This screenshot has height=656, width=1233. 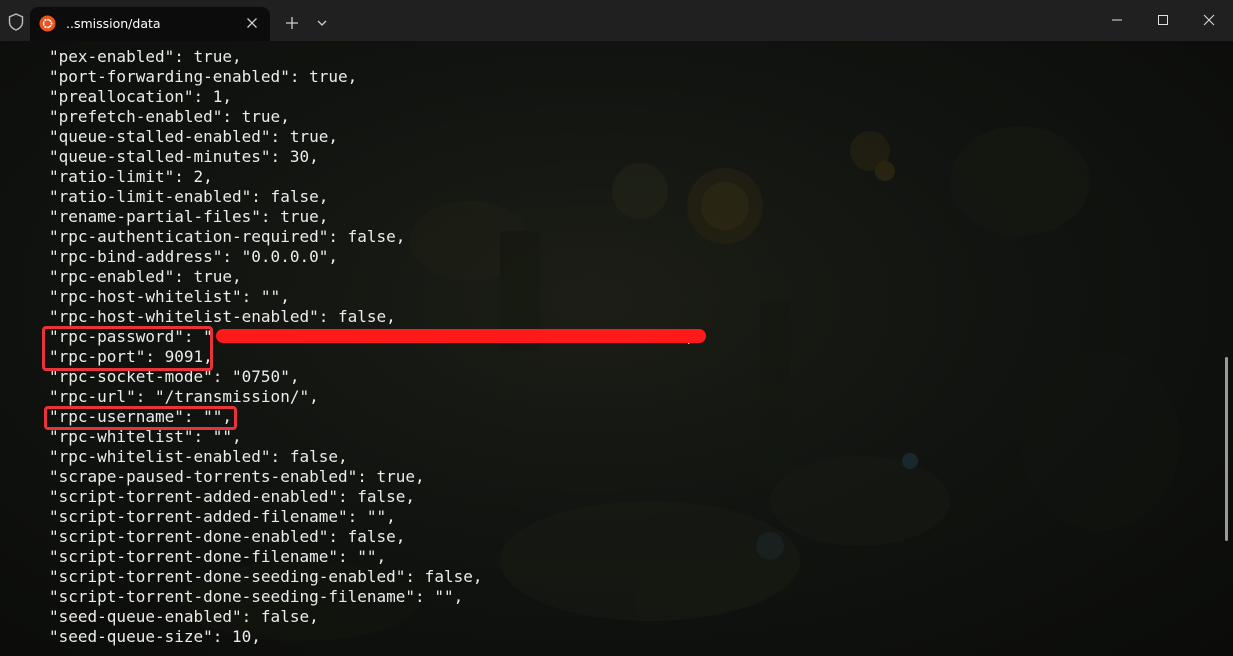 What do you see at coordinates (322, 23) in the screenshot?
I see `chevron-down-icon` at bounding box center [322, 23].